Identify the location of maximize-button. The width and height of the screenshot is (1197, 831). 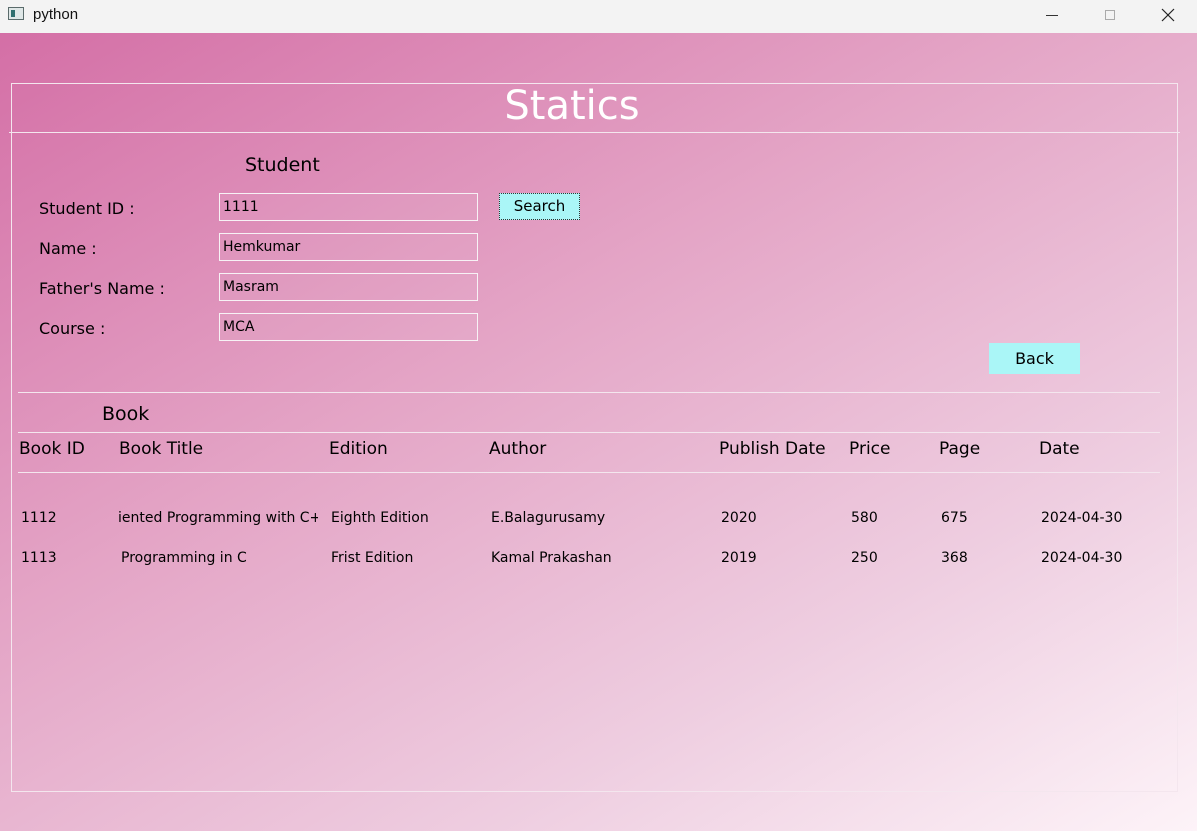
(1110, 15).